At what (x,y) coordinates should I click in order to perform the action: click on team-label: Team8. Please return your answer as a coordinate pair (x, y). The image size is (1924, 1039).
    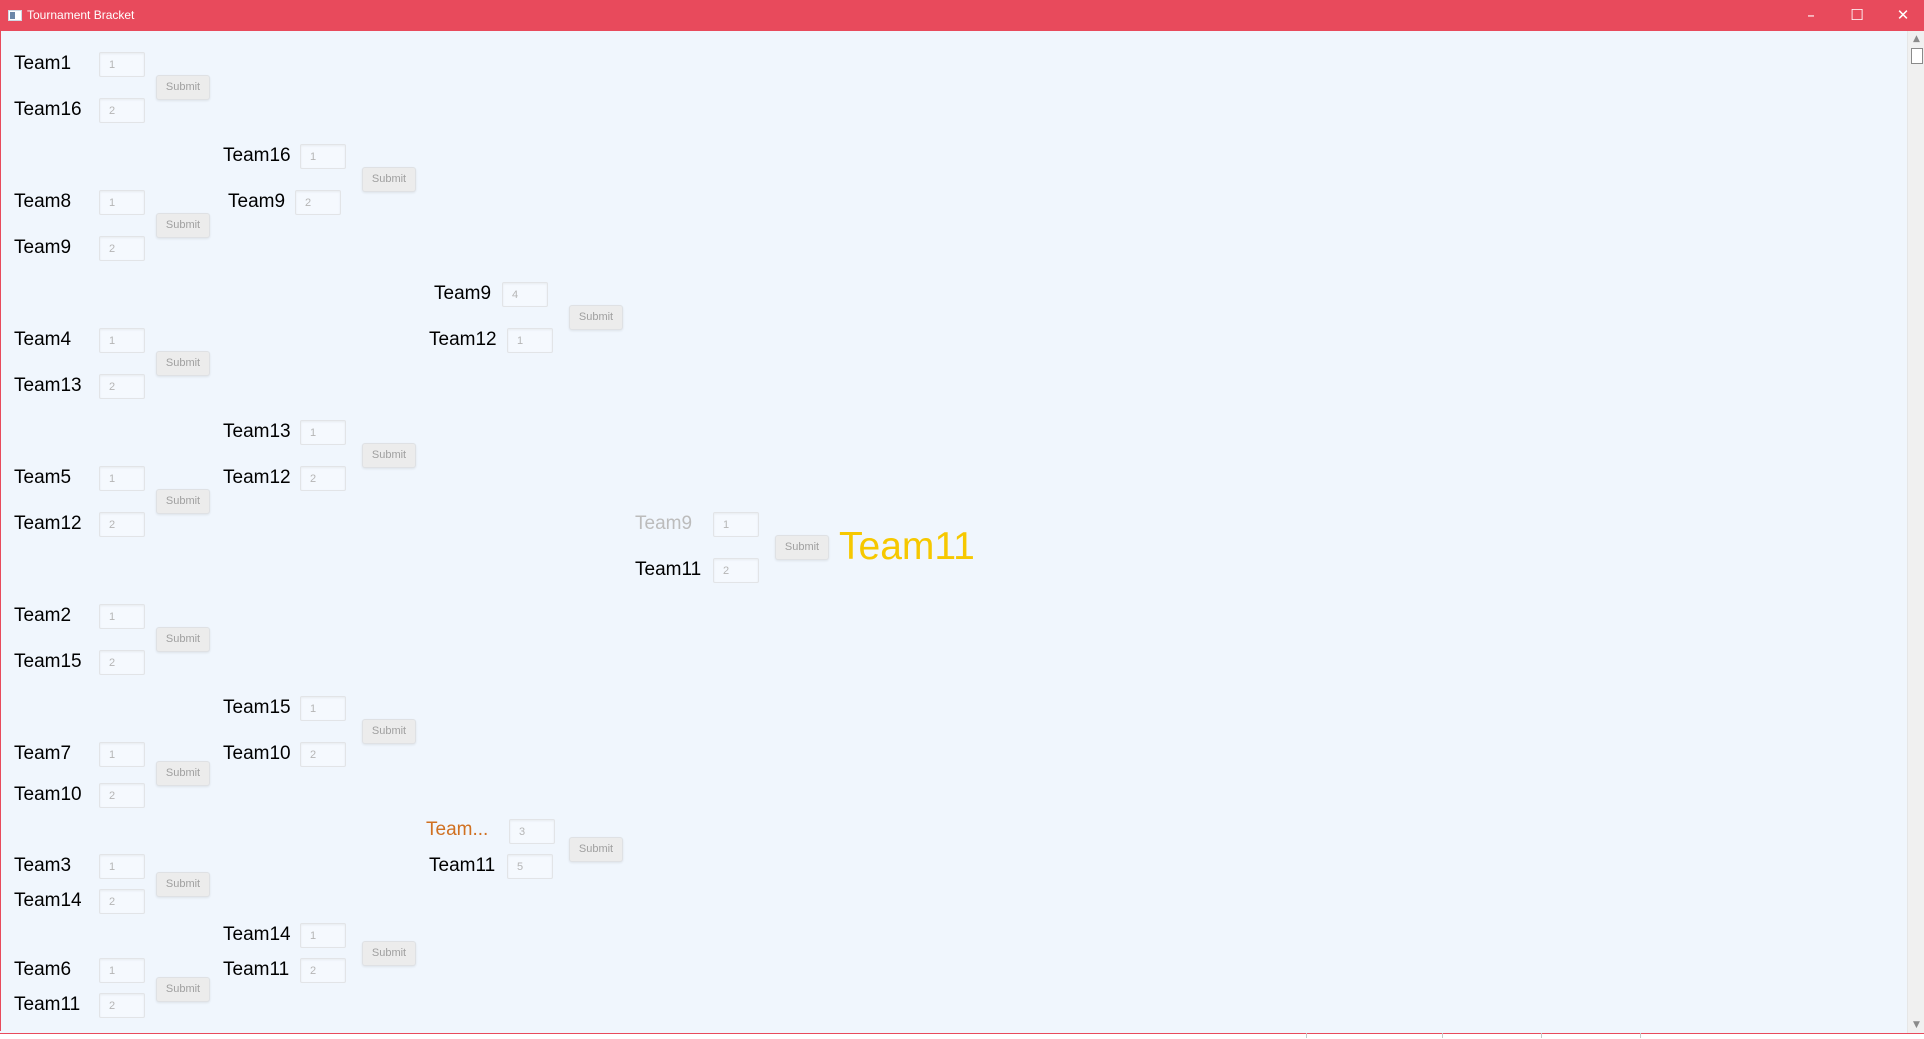
    Looking at the image, I should click on (43, 201).